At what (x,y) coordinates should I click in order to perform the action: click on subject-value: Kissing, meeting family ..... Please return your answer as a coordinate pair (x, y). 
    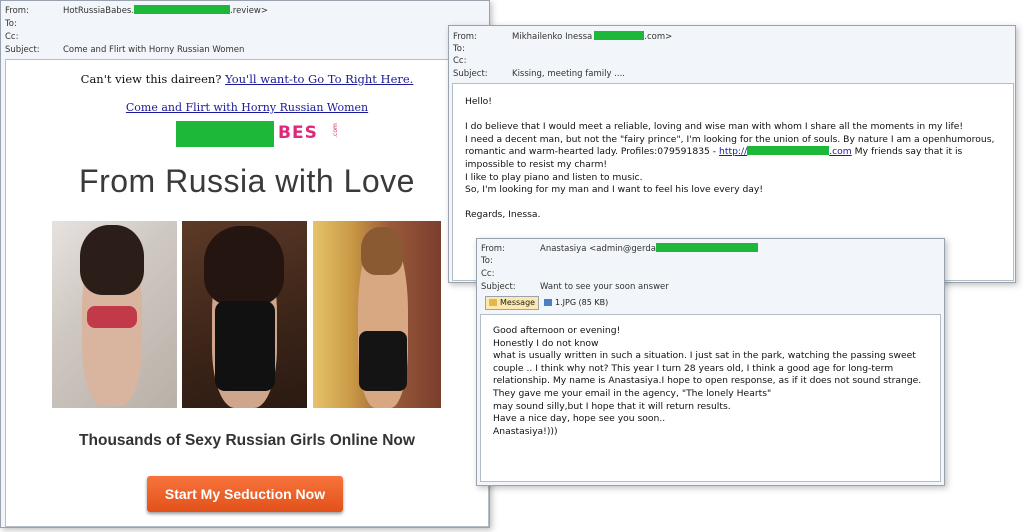
    Looking at the image, I should click on (569, 74).